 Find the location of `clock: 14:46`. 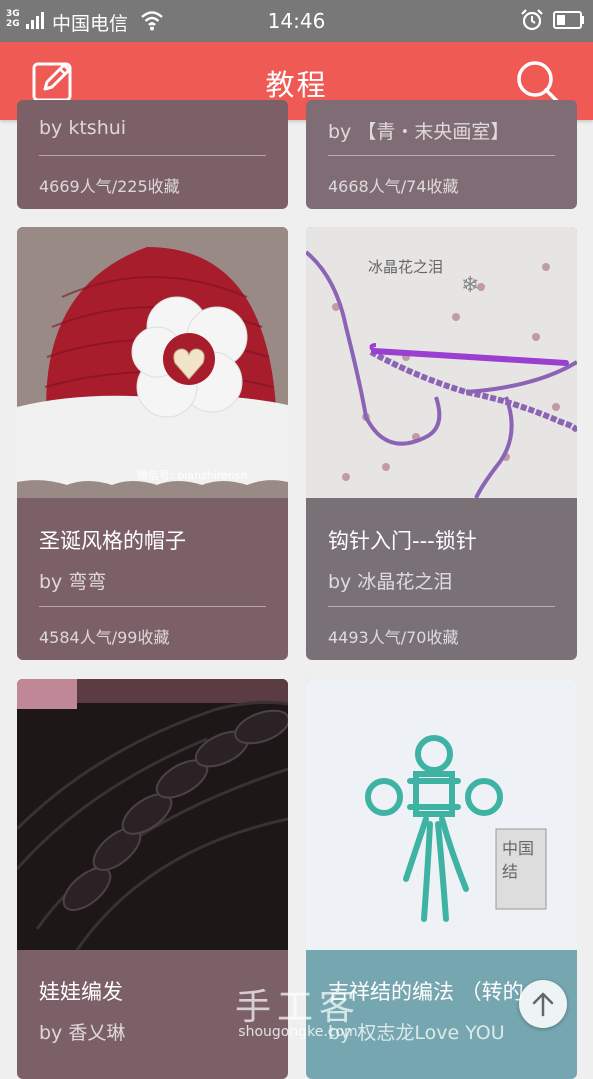

clock: 14:46 is located at coordinates (296, 21).